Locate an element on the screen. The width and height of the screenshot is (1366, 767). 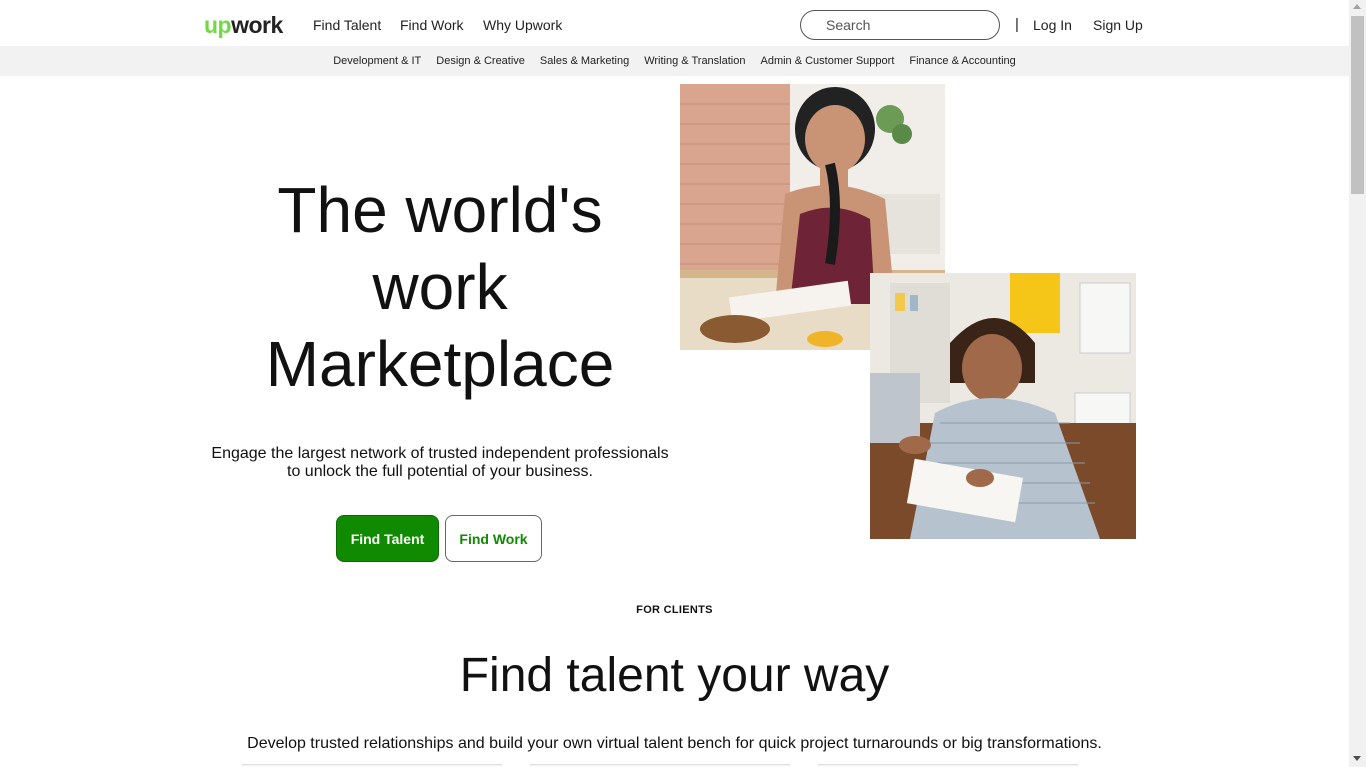
hero-title: The world's work Marketplace is located at coordinates (440, 287).